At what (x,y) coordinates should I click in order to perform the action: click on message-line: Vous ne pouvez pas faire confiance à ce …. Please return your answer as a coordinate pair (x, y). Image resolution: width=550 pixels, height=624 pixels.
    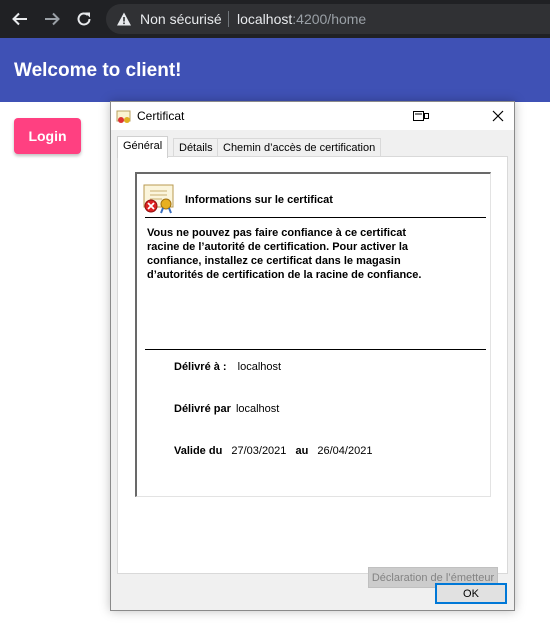
    Looking at the image, I should click on (276, 233).